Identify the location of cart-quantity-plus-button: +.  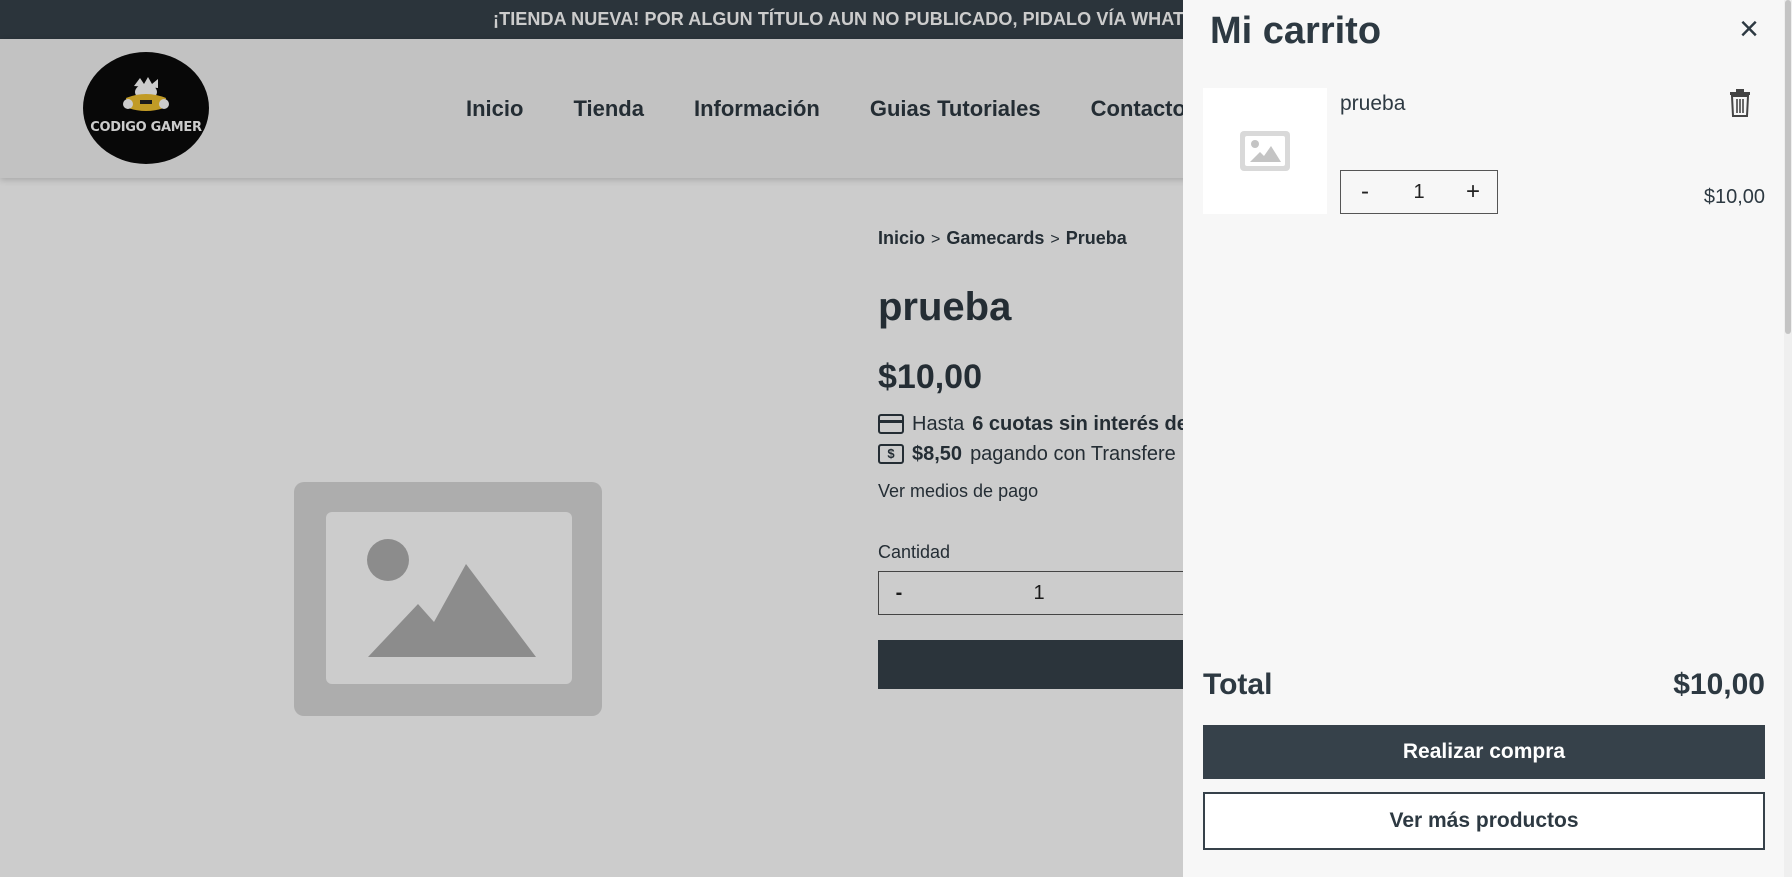
(1473, 192).